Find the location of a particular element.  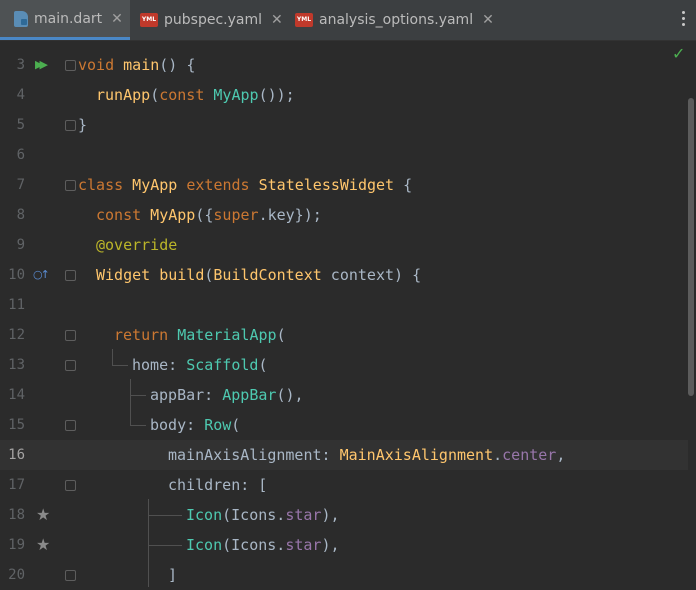

code-line-18: 18 ★ Icon(Icons.star), is located at coordinates (344, 515).